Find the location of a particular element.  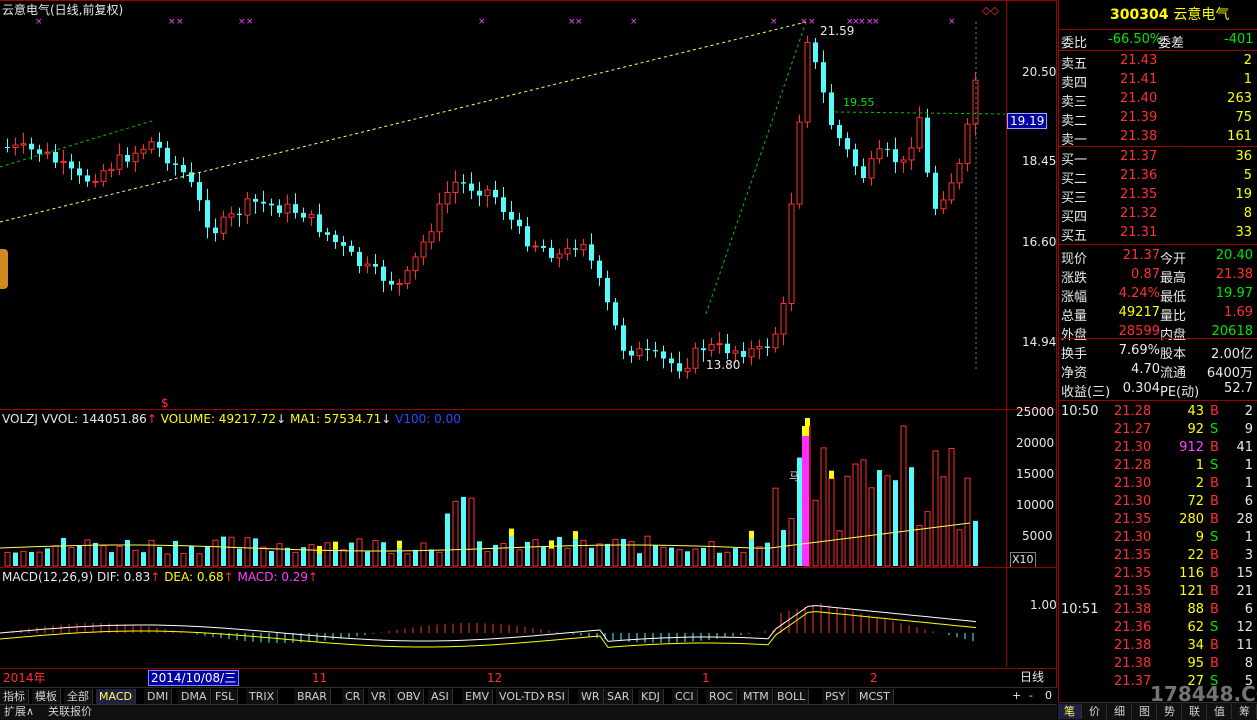

zoom-out-button: - is located at coordinates (1031, 696).